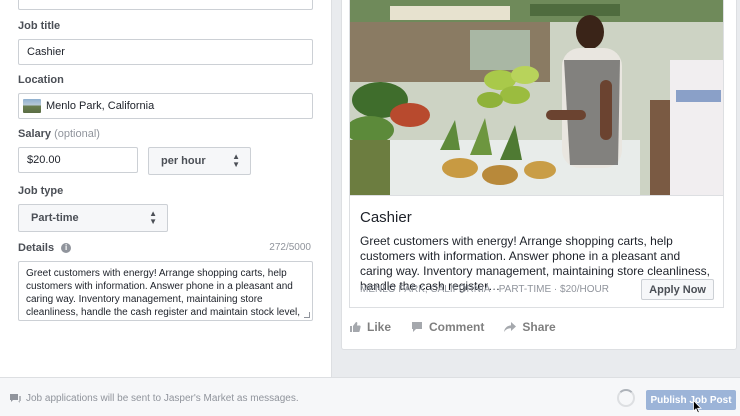 Image resolution: width=740 pixels, height=416 pixels. What do you see at coordinates (165, 52) in the screenshot?
I see `job-title-input: Cashier` at bounding box center [165, 52].